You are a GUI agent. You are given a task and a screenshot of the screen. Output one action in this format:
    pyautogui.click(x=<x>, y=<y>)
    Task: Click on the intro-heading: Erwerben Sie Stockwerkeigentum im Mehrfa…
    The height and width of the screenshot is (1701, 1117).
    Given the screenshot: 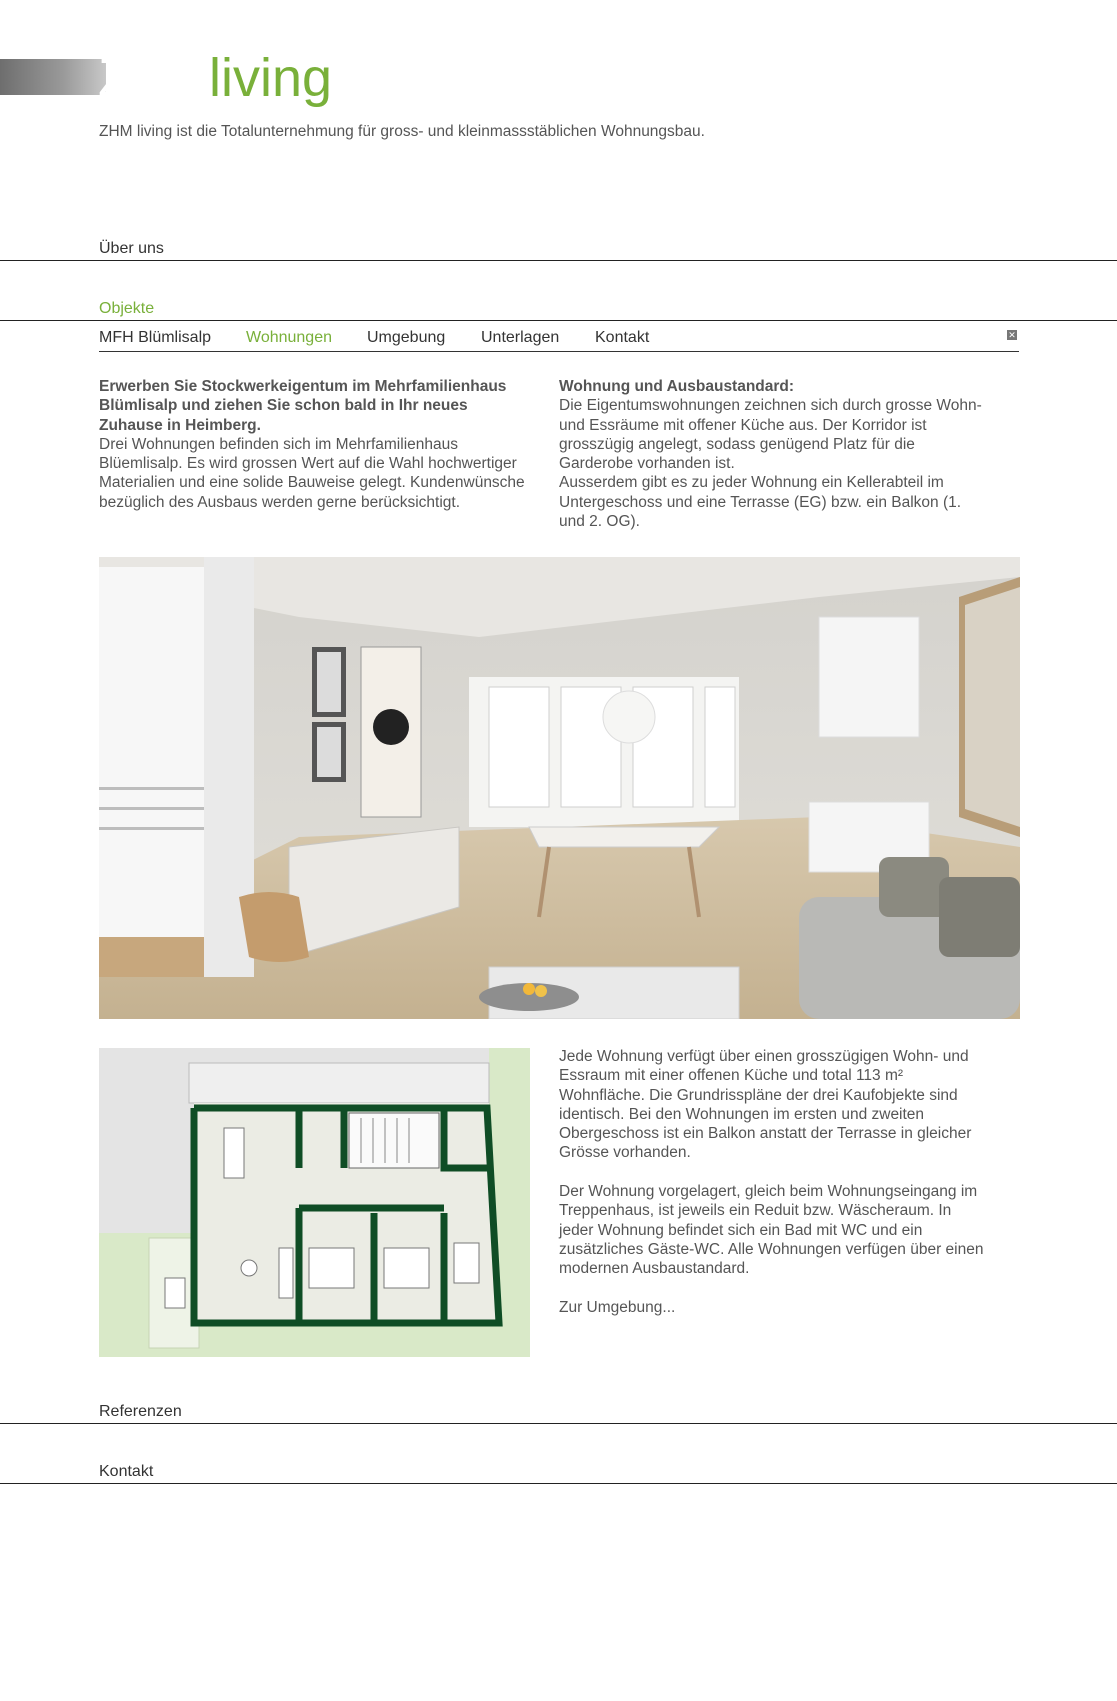 What is the action you would take?
    pyautogui.click(x=303, y=406)
    